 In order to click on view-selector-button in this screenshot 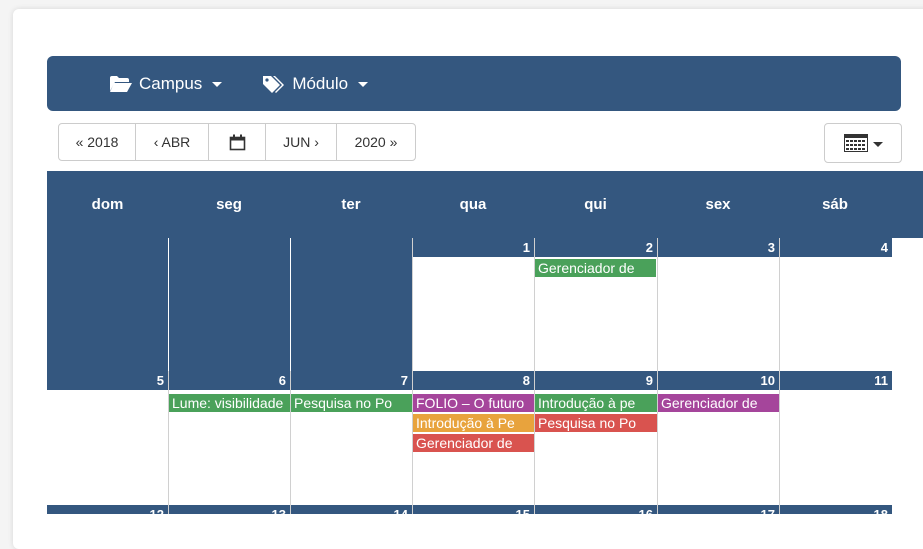, I will do `click(863, 143)`.